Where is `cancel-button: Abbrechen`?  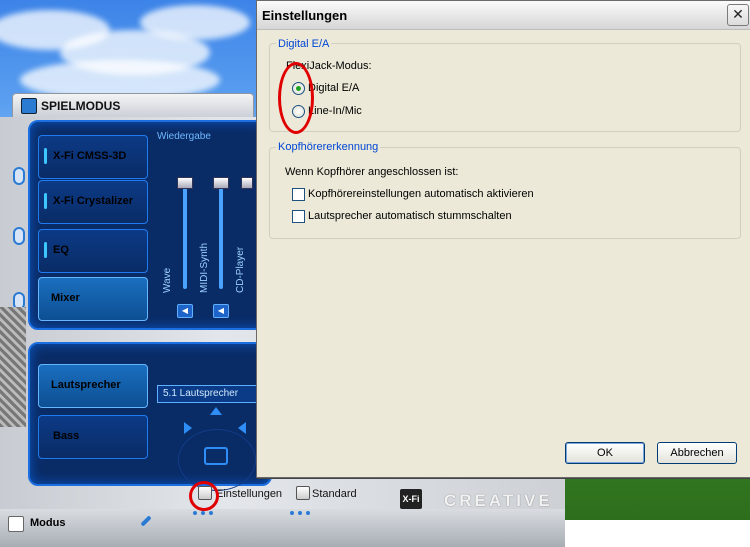 cancel-button: Abbrechen is located at coordinates (697, 453).